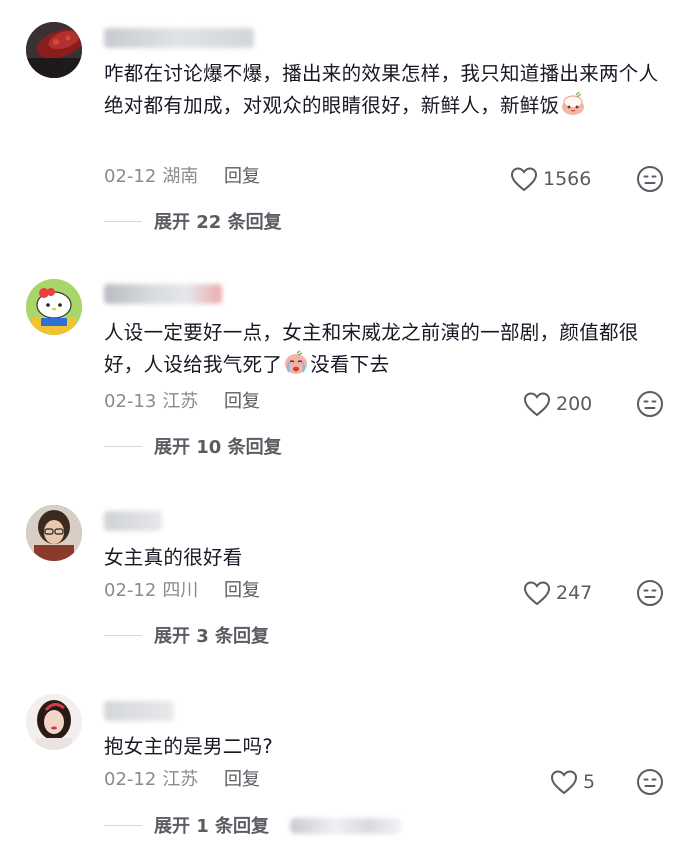 This screenshot has height=843, width=690. I want to click on expand-replies: 展开 3 条回复, so click(186, 635).